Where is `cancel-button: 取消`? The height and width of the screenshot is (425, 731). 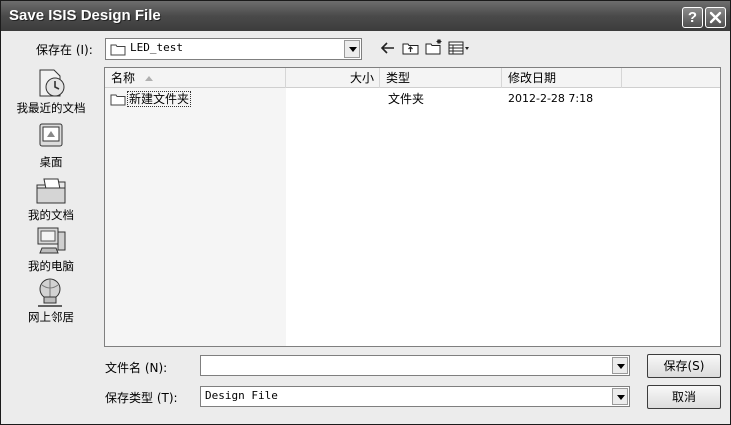
cancel-button: 取消 is located at coordinates (684, 397).